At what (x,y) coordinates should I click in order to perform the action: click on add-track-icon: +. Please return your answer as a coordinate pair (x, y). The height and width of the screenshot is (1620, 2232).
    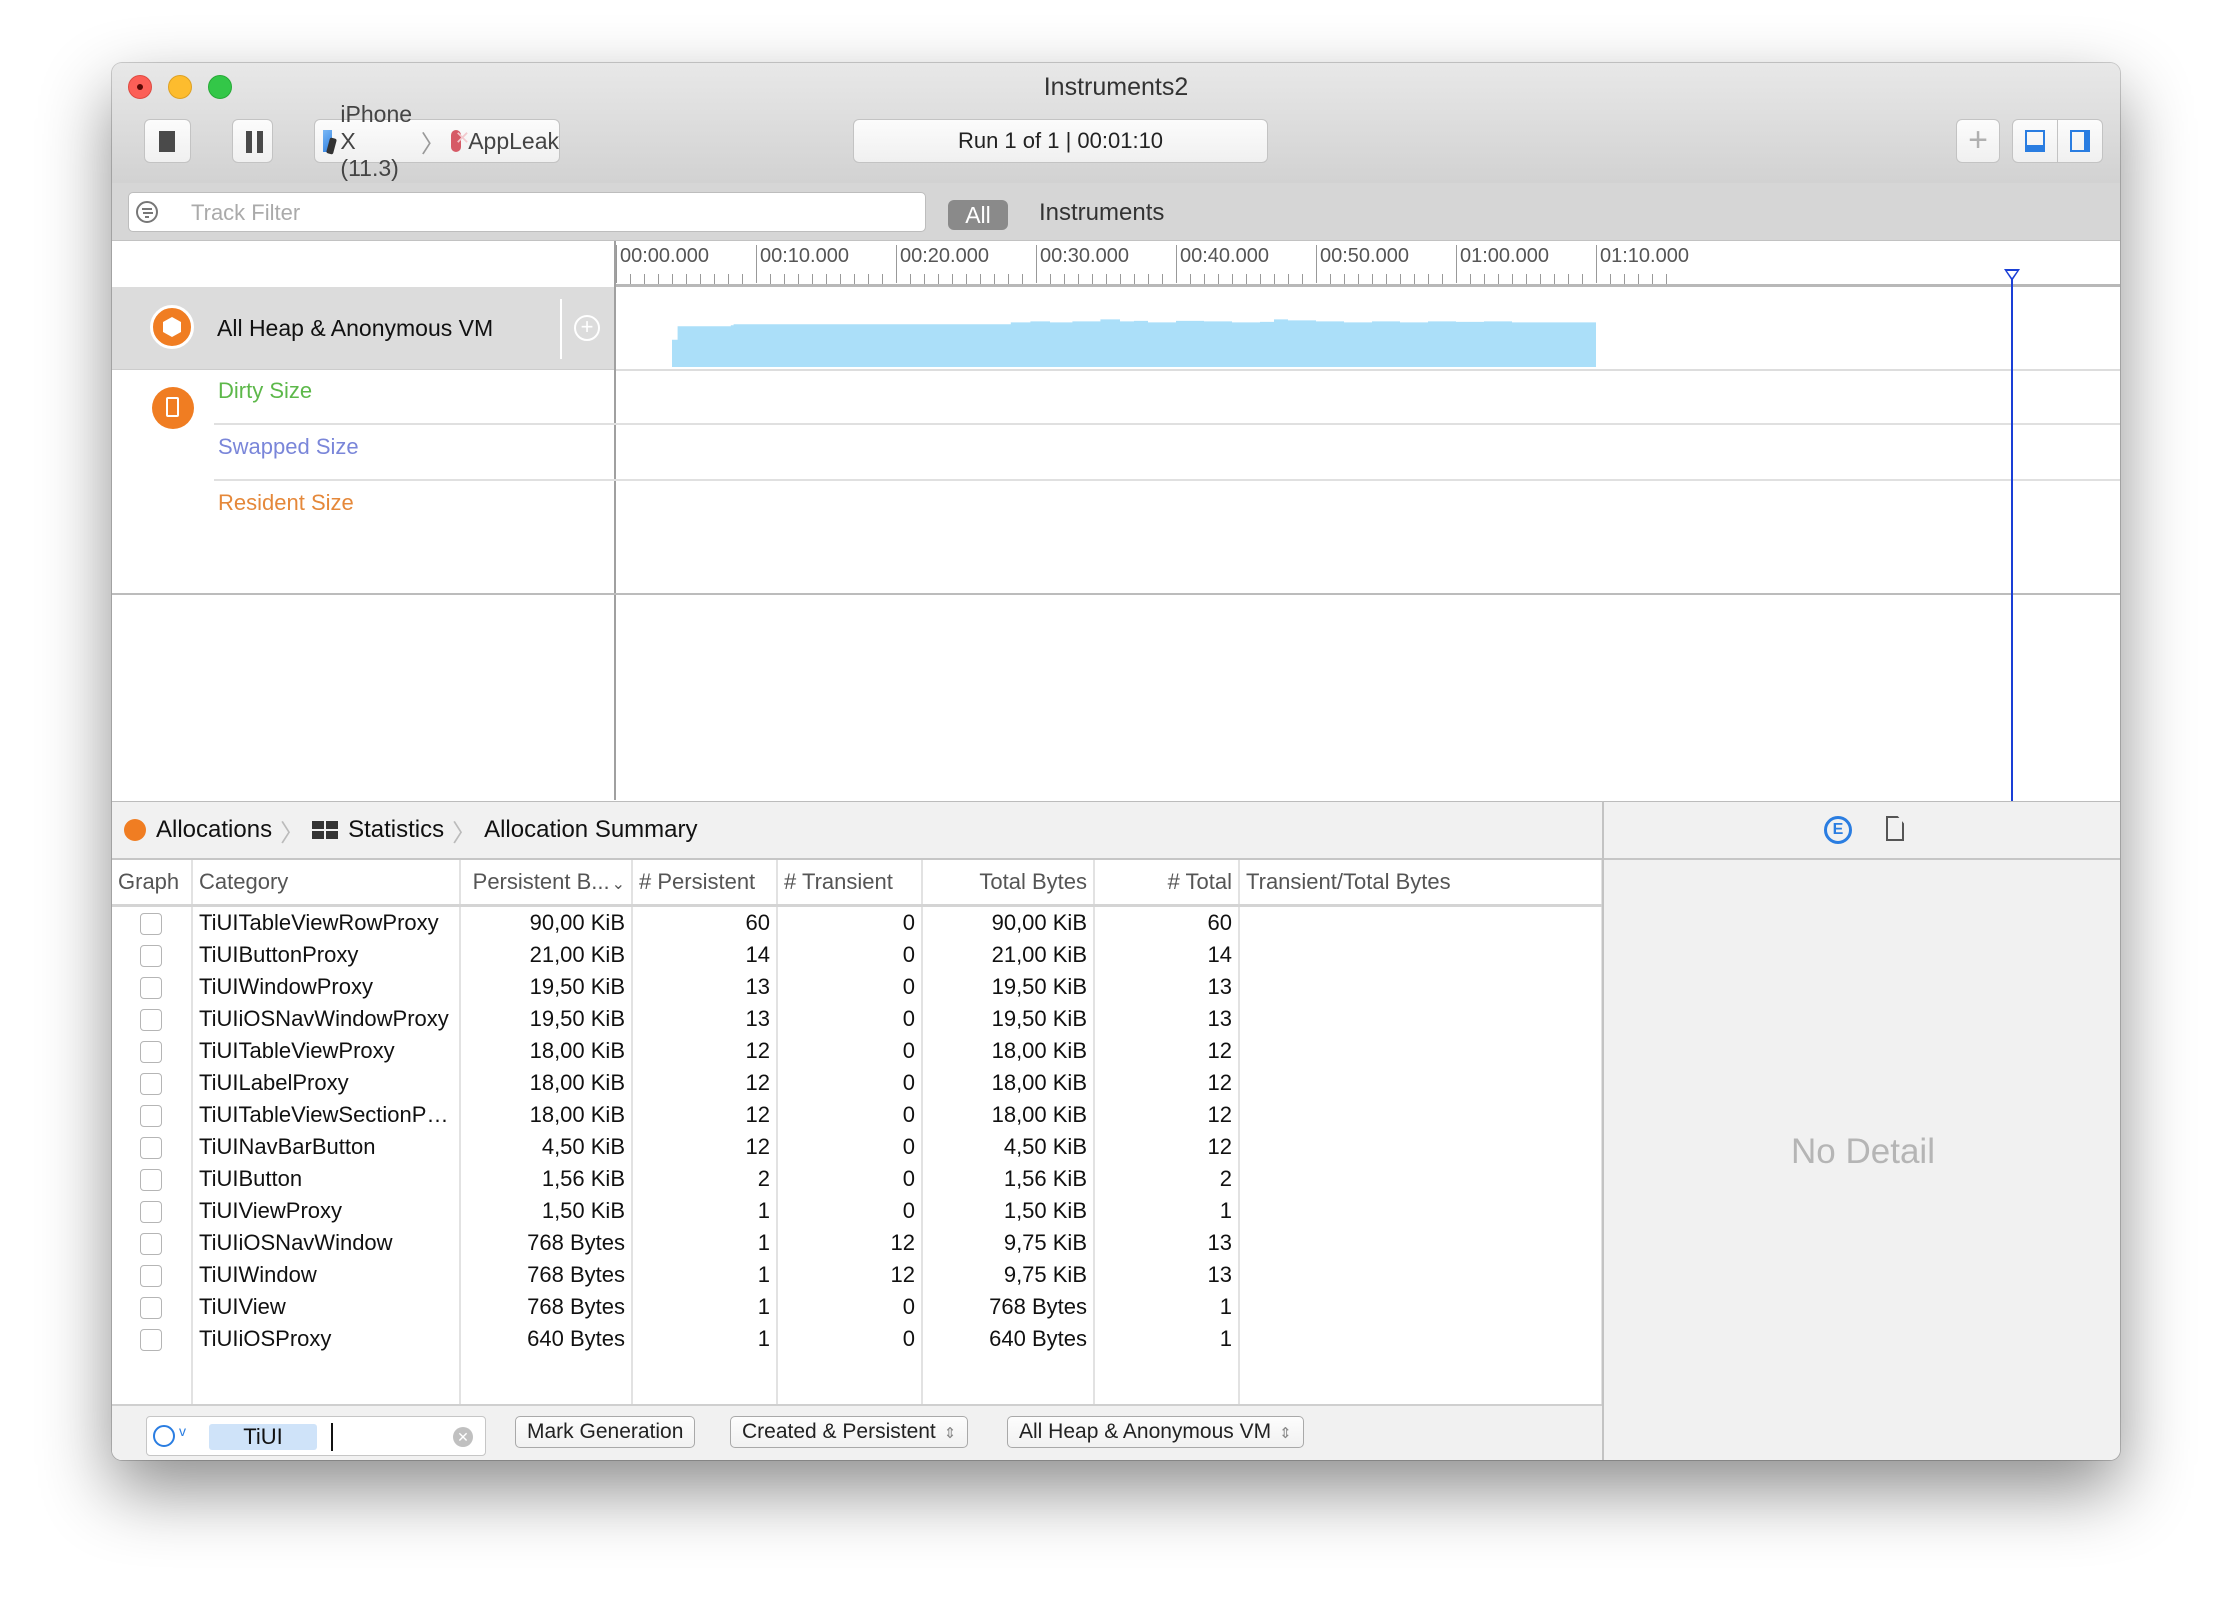
    Looking at the image, I should click on (587, 328).